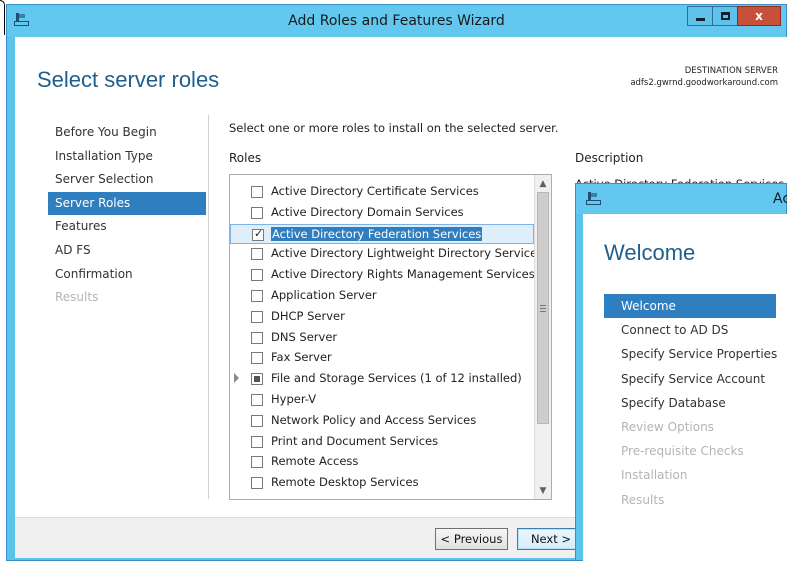  I want to click on adfs-step-specify-database: Specify Database, so click(690, 403).